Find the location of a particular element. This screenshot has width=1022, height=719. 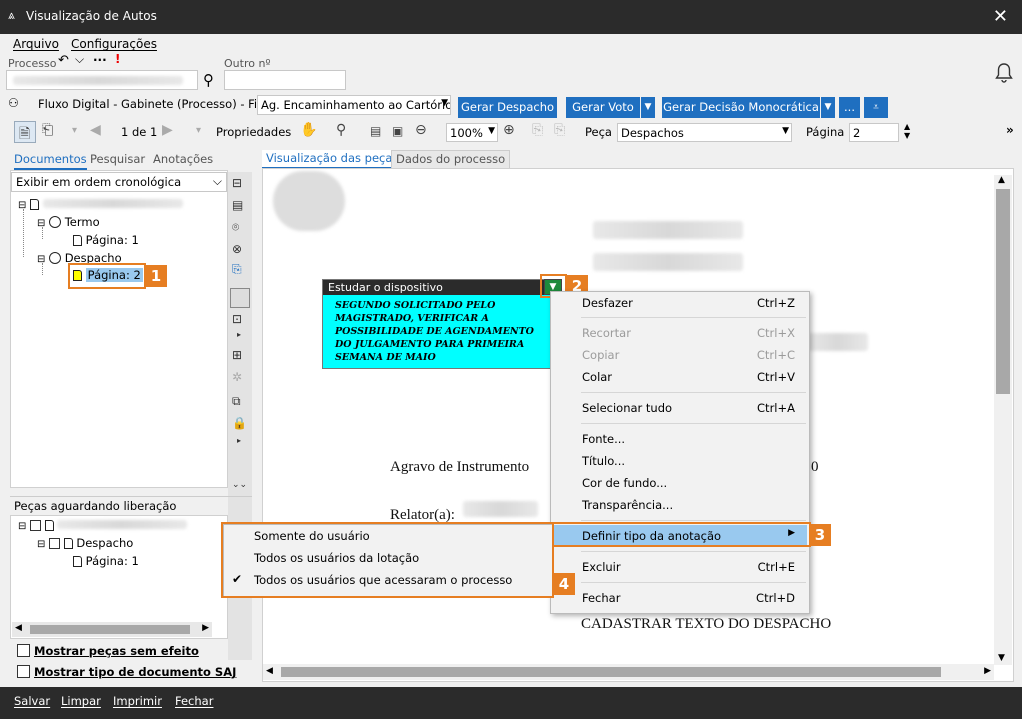

termo-page-label: Página: 1 is located at coordinates (112, 240).